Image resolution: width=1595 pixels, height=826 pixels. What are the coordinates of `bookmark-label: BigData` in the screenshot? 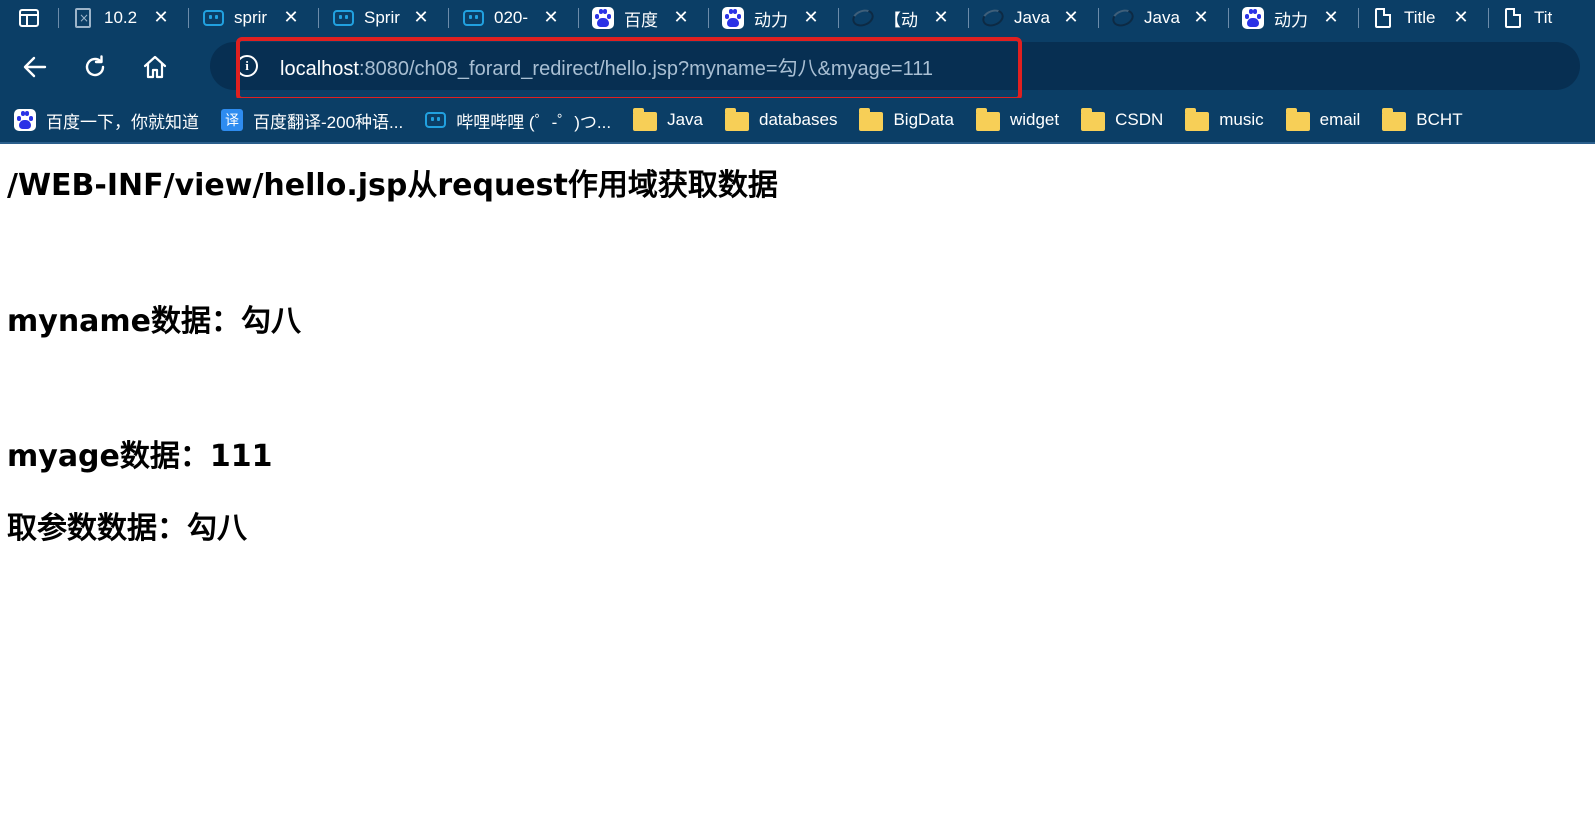 It's located at (923, 119).